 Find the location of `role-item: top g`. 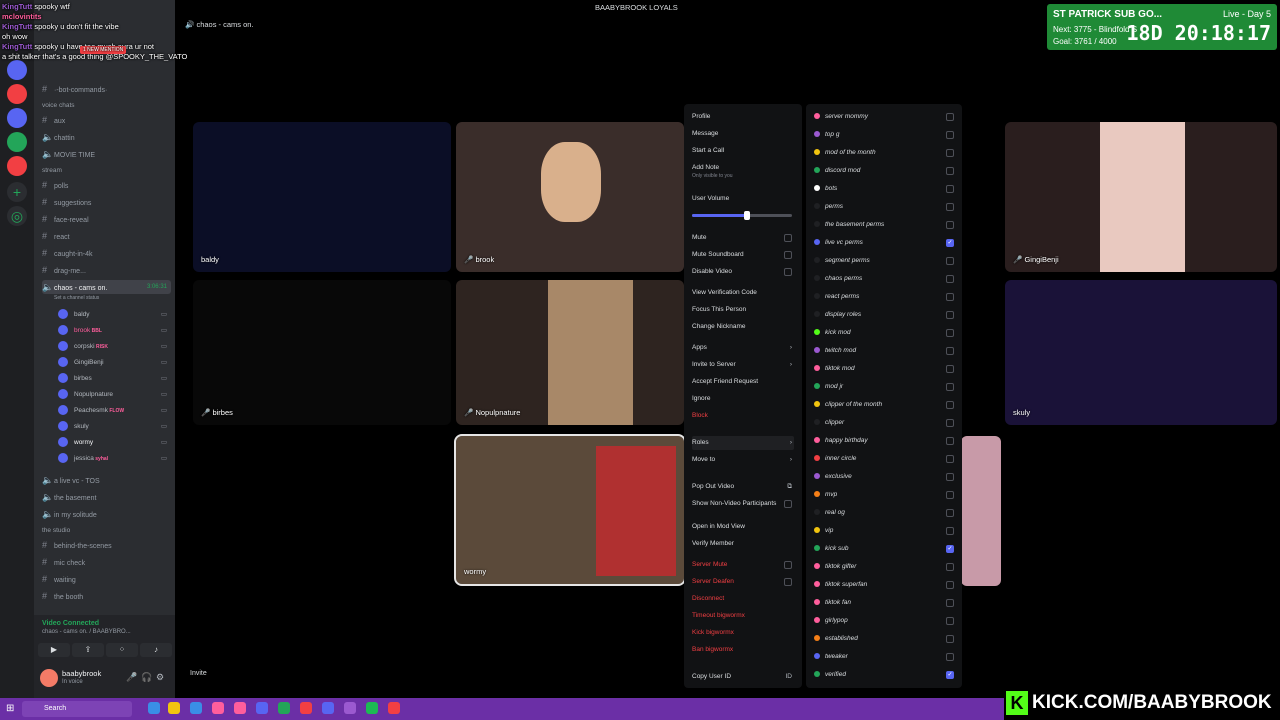

role-item: top g is located at coordinates (884, 135).